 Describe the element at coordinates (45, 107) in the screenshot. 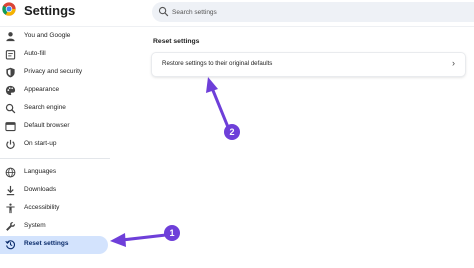

I see `sidebar-item-label: Search engine` at that location.